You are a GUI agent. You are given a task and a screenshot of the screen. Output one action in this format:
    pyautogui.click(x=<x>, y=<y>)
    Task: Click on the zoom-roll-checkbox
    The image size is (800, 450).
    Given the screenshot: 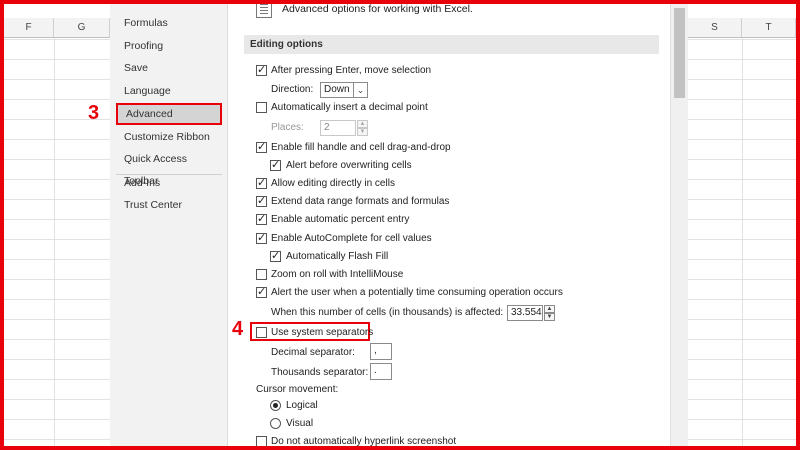 What is the action you would take?
    pyautogui.click(x=261, y=274)
    